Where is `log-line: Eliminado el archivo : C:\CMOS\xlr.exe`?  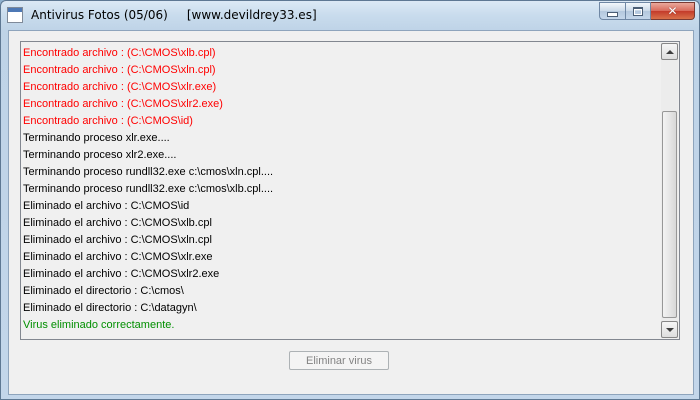
log-line: Eliminado el archivo : C:\CMOS\xlr.exe is located at coordinates (118, 257).